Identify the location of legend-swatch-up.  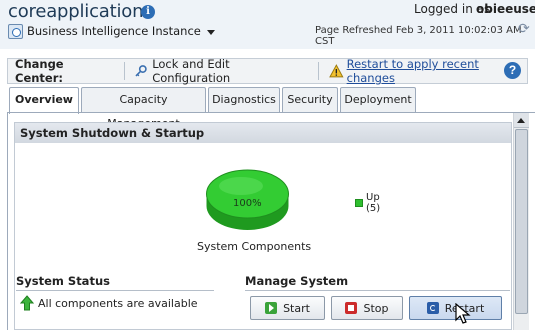
(359, 203).